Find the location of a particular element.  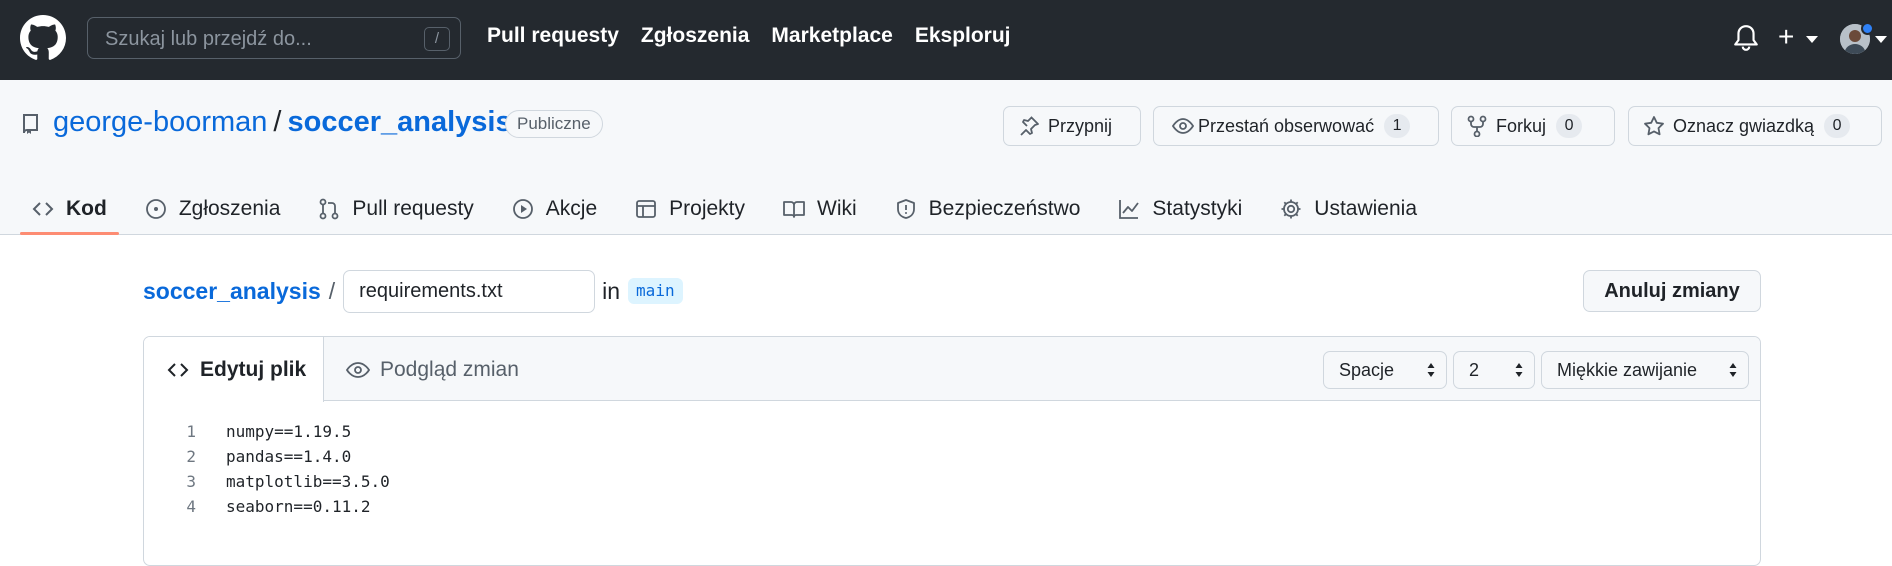

repo-title: george-boorman / soccer_analysis is located at coordinates (282, 122).